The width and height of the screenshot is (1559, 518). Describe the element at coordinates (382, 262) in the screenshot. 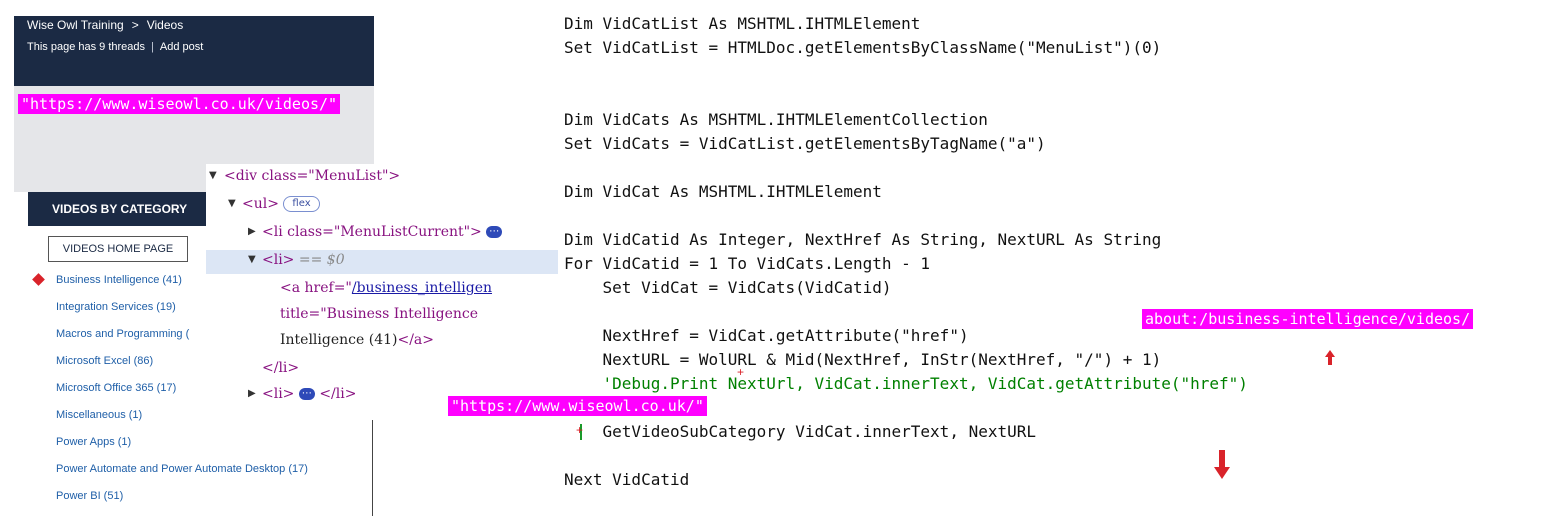

I see `selected-node-highlight` at that location.